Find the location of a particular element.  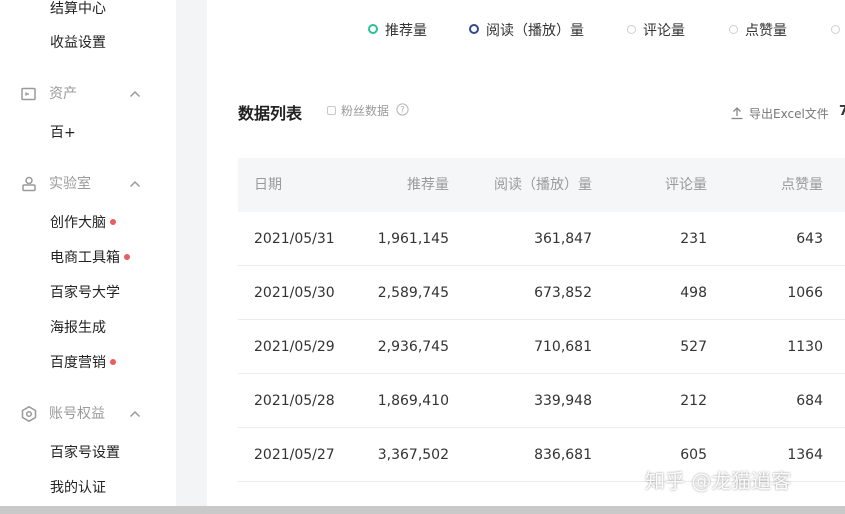

legend-label: 点赞量 is located at coordinates (766, 31).